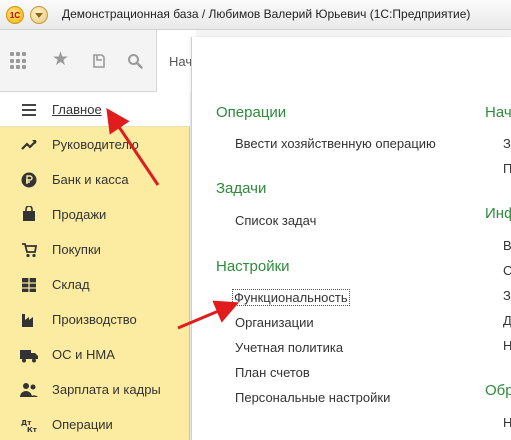 The height and width of the screenshot is (440, 511). Describe the element at coordinates (76, 249) in the screenshot. I see `sidebar-item-label: Покупки` at that location.